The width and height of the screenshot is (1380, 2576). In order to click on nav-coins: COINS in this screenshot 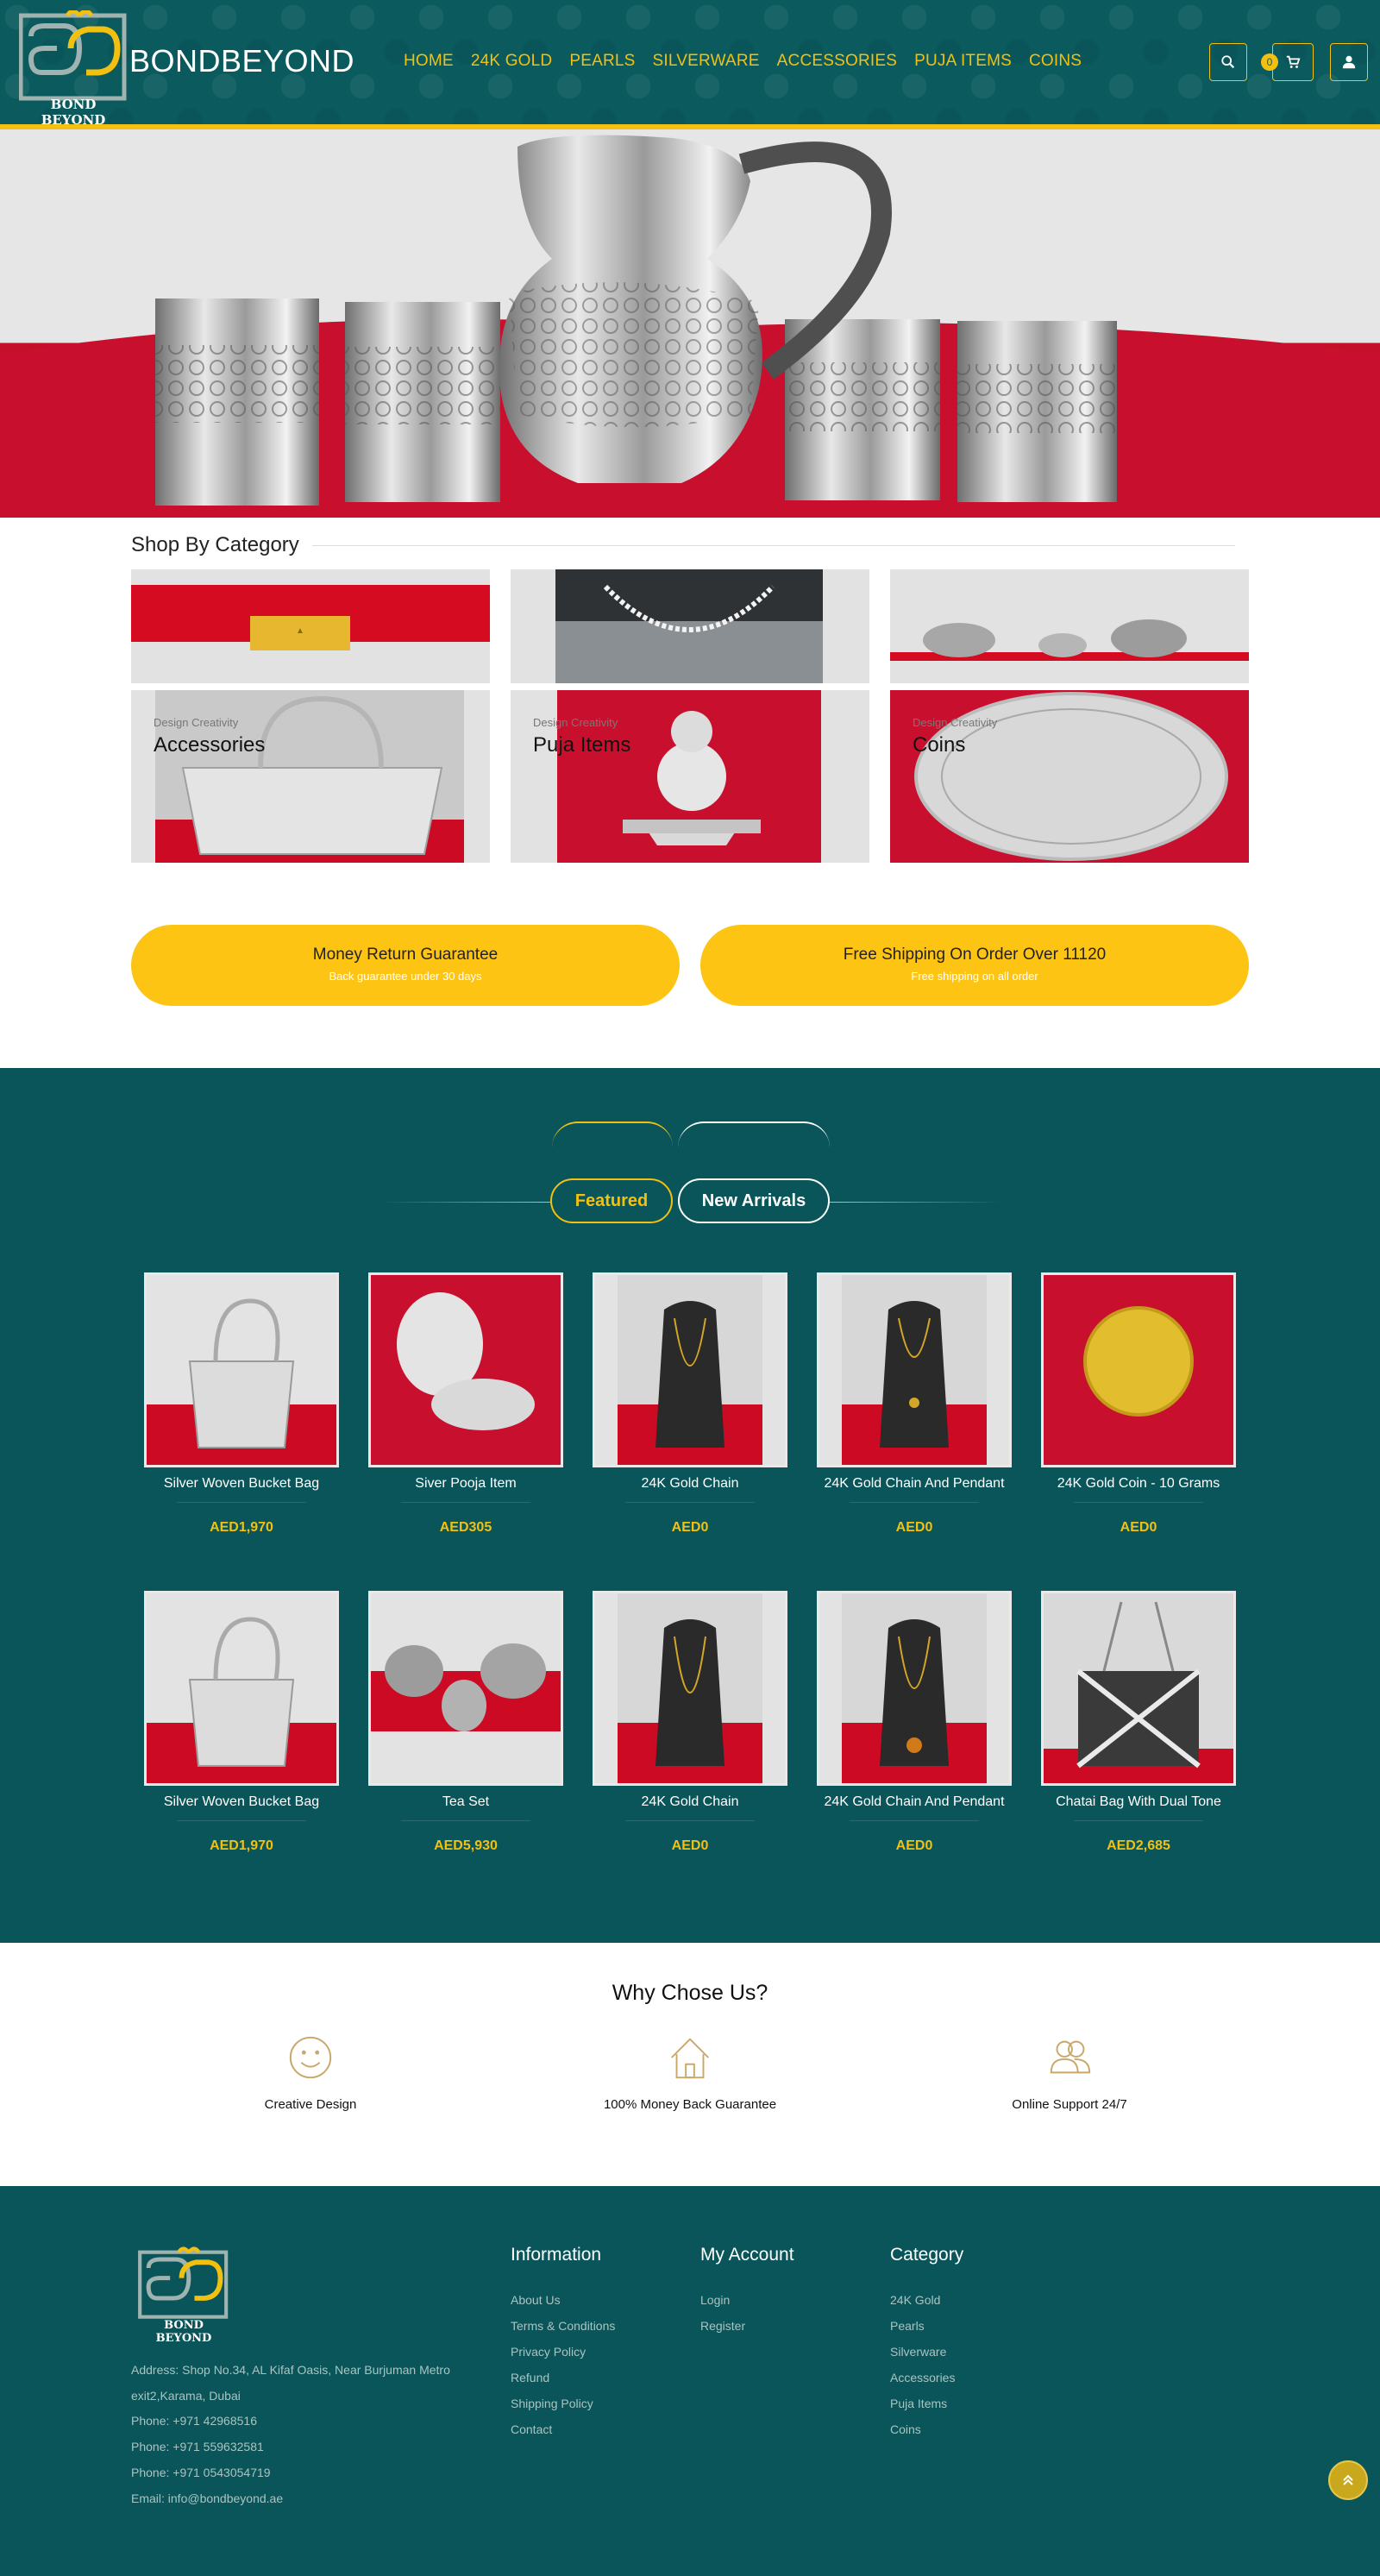, I will do `click(1055, 61)`.